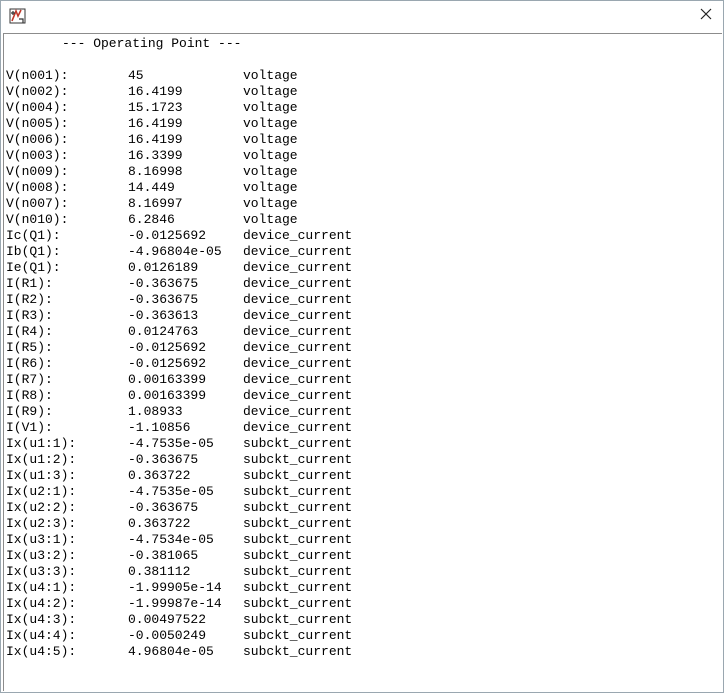 The width and height of the screenshot is (724, 693). Describe the element at coordinates (155, 139) in the screenshot. I see `result-value: 16.4199` at that location.